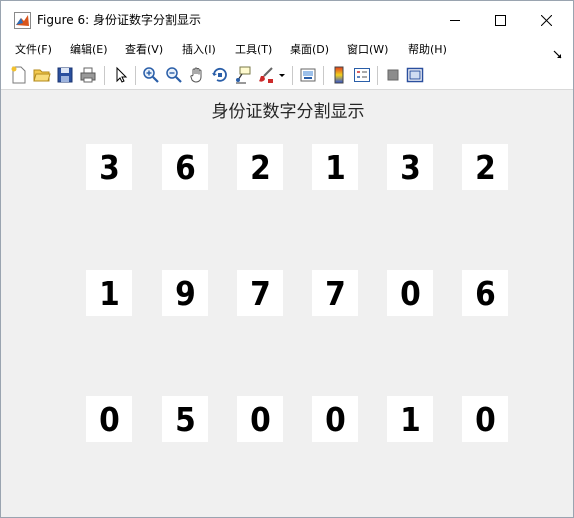  I want to click on digit-image: 9, so click(185, 293).